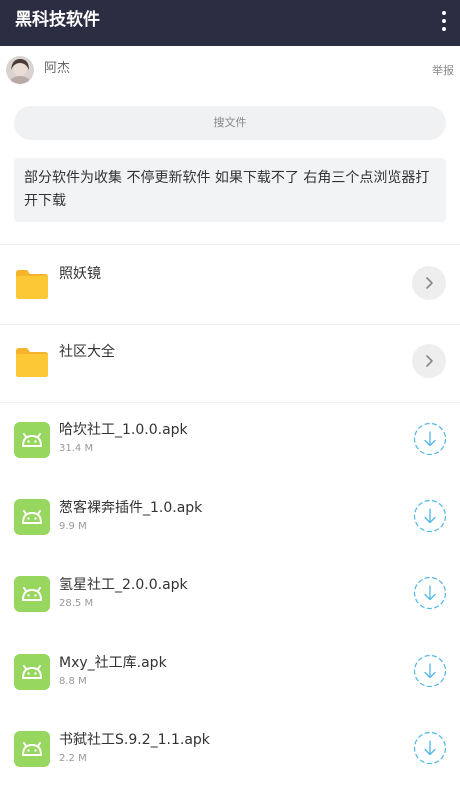 This screenshot has height=800, width=460. I want to click on file-name: Mxy_社工库.apk, so click(113, 663).